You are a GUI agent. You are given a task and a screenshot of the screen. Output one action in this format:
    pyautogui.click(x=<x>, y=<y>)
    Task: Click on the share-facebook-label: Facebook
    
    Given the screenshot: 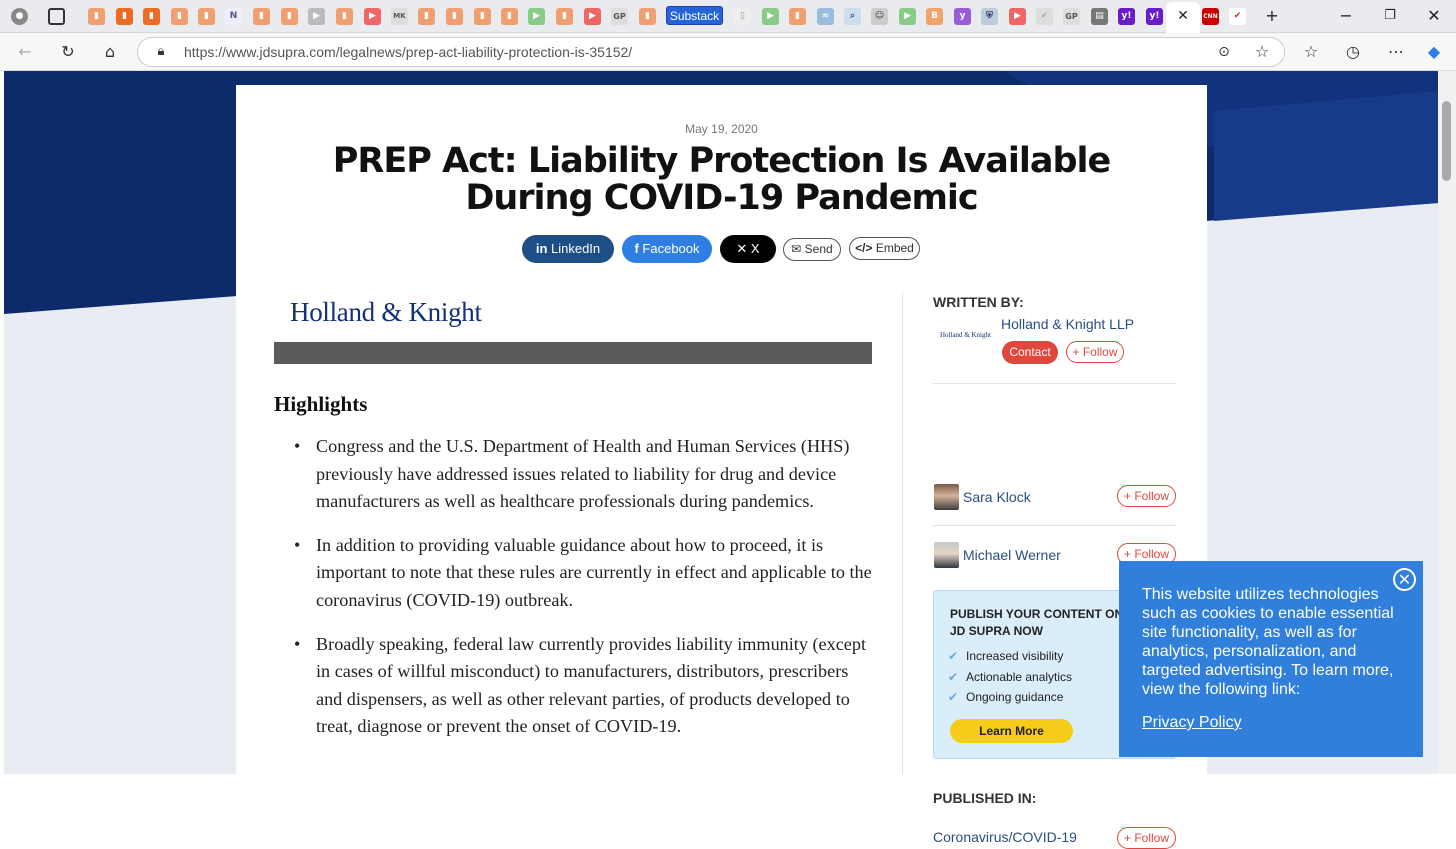 What is the action you would take?
    pyautogui.click(x=671, y=248)
    